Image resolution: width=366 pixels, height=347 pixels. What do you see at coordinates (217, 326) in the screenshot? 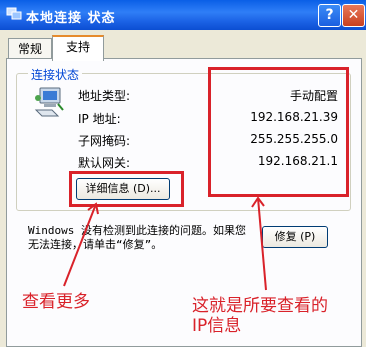
I see `annotation-ip-info-line2: IP信息` at bounding box center [217, 326].